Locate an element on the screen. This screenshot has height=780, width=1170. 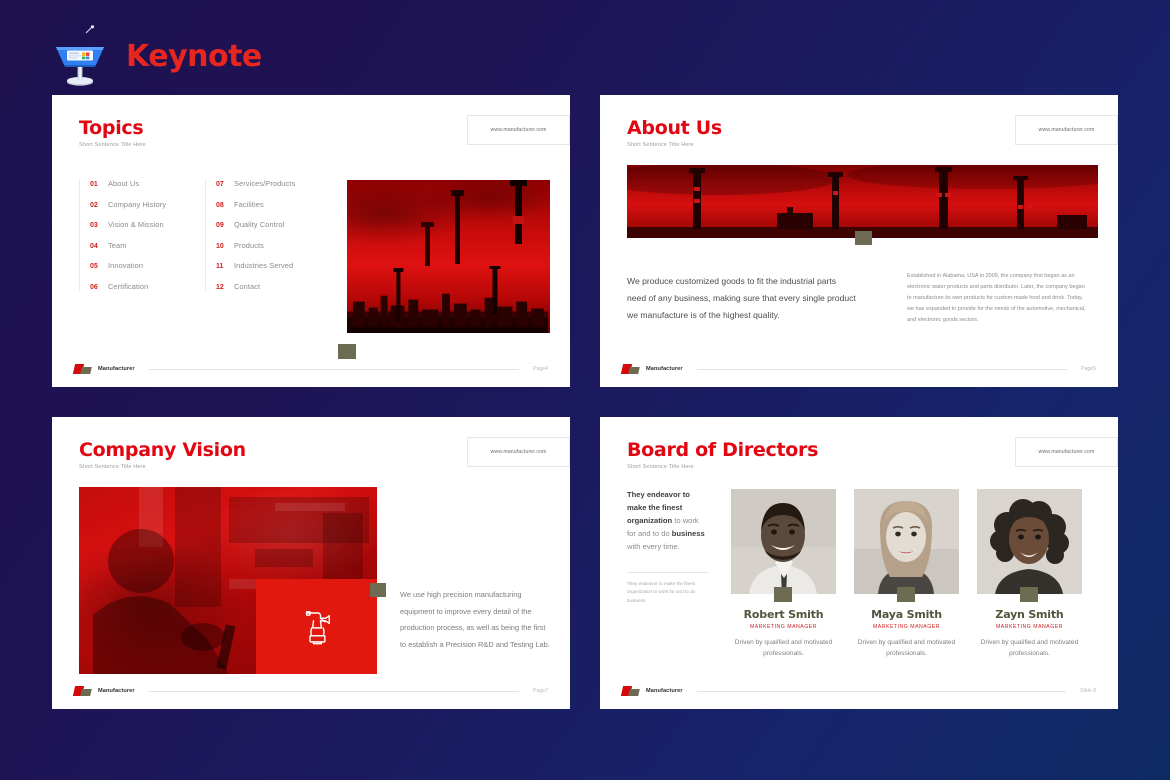
slide-footer: Manufacturer Page5 is located at coordinates (858, 369).